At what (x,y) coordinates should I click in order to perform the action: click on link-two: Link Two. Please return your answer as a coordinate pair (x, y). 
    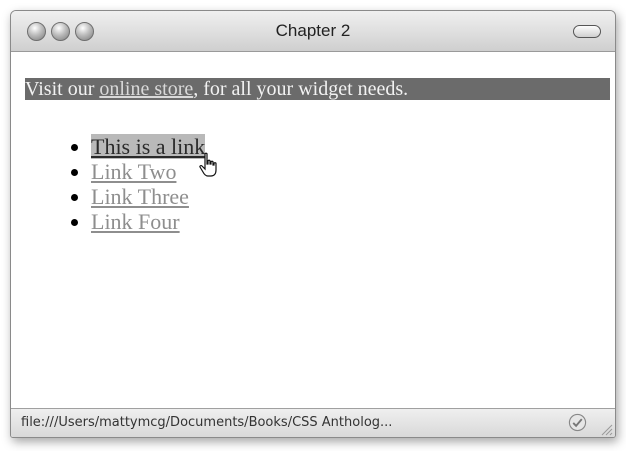
    Looking at the image, I should click on (133, 171).